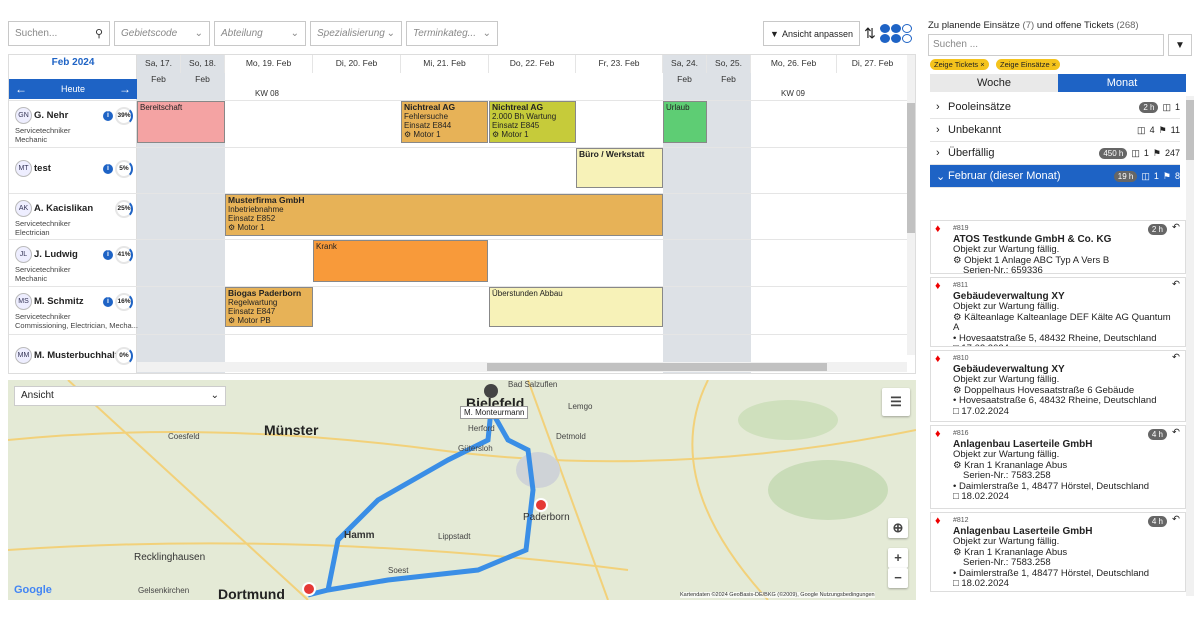  What do you see at coordinates (1066, 344) in the screenshot?
I see `ticket-date: □ 17.02.2024` at bounding box center [1066, 344].